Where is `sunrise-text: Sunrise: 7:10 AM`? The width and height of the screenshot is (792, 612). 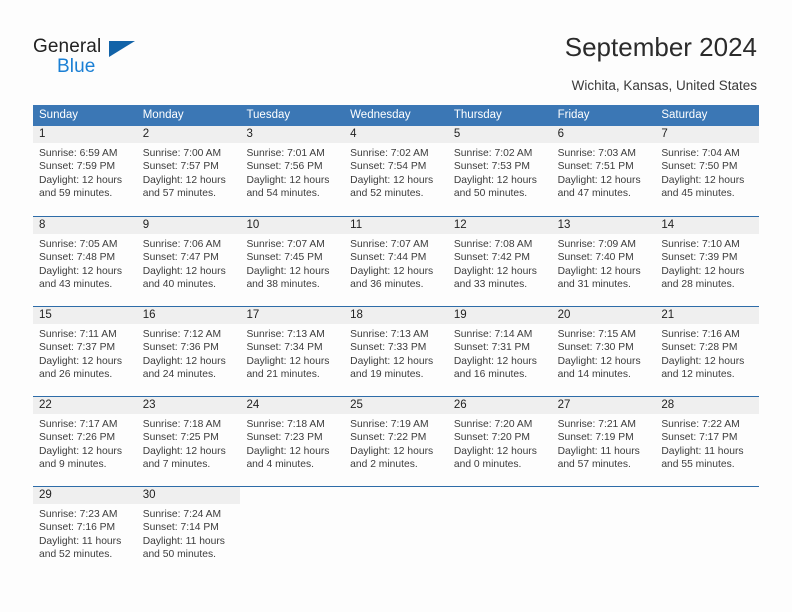 sunrise-text: Sunrise: 7:10 AM is located at coordinates (700, 244).